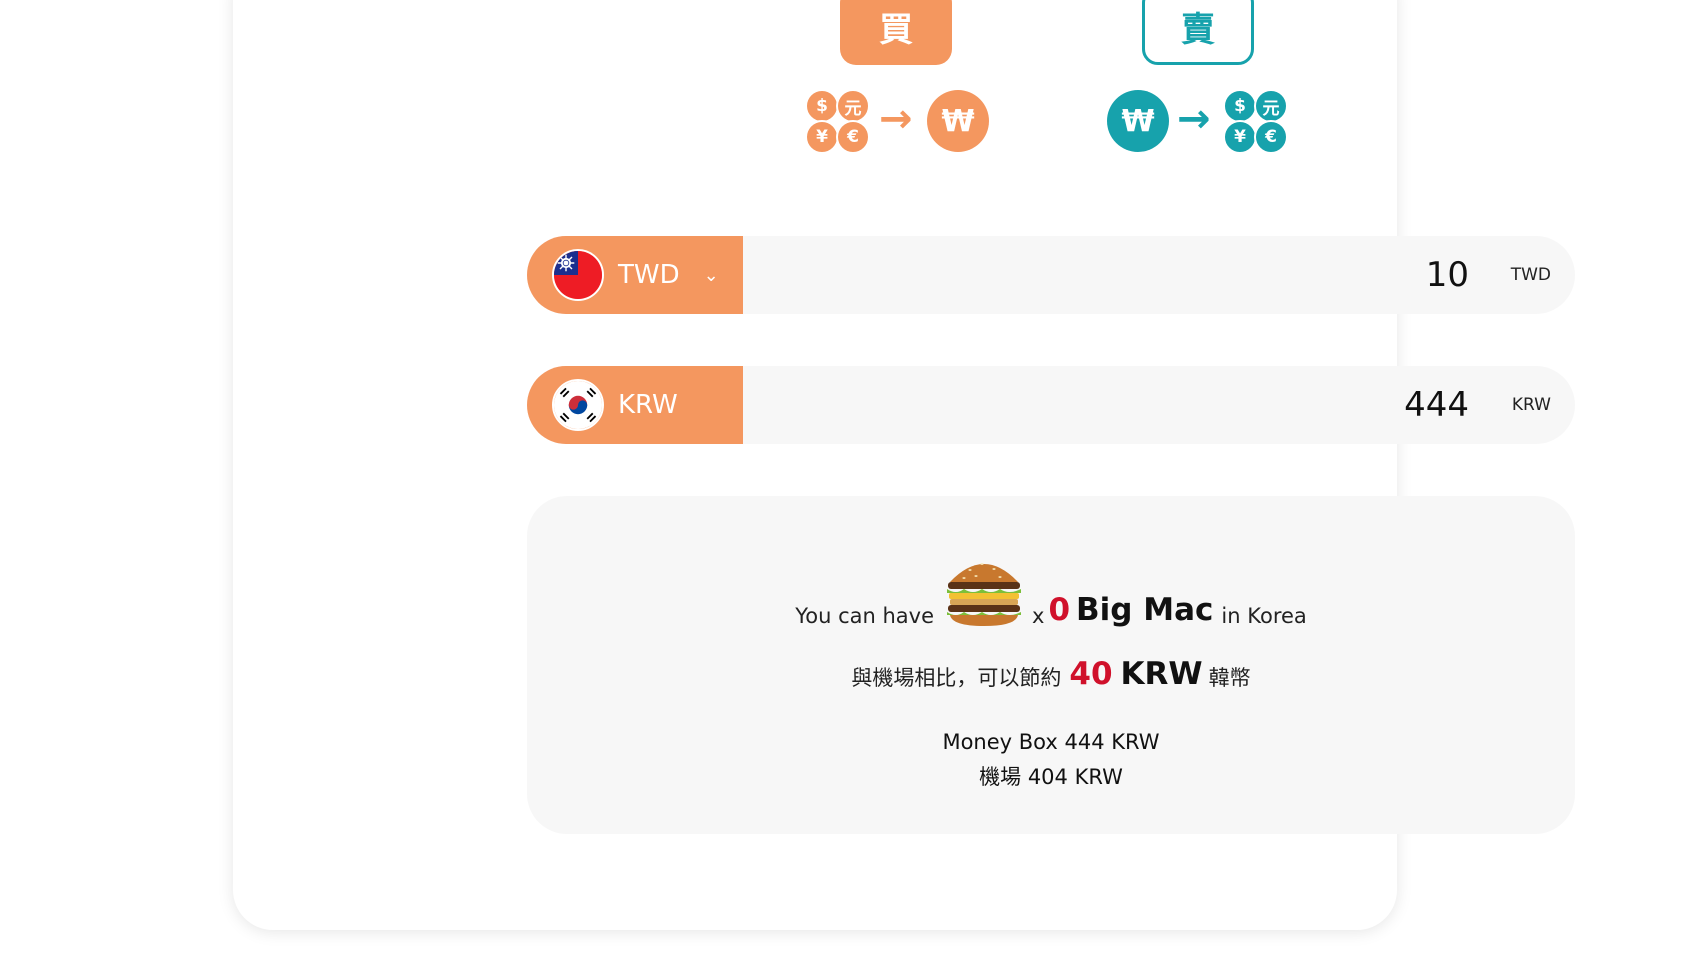 The width and height of the screenshot is (1692, 965). Describe the element at coordinates (1051, 583) in the screenshot. I see `bigmac-line: You can have x 0 Big Mac in Korea` at that location.